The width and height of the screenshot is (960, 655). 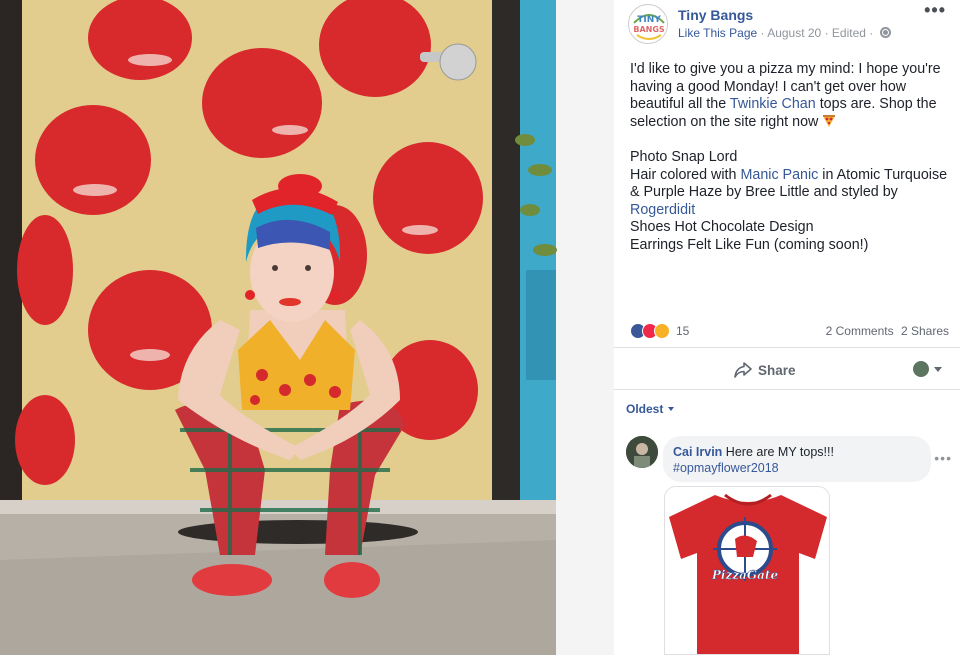 I want to click on shirt-text: PizzaGate, so click(x=745, y=575).